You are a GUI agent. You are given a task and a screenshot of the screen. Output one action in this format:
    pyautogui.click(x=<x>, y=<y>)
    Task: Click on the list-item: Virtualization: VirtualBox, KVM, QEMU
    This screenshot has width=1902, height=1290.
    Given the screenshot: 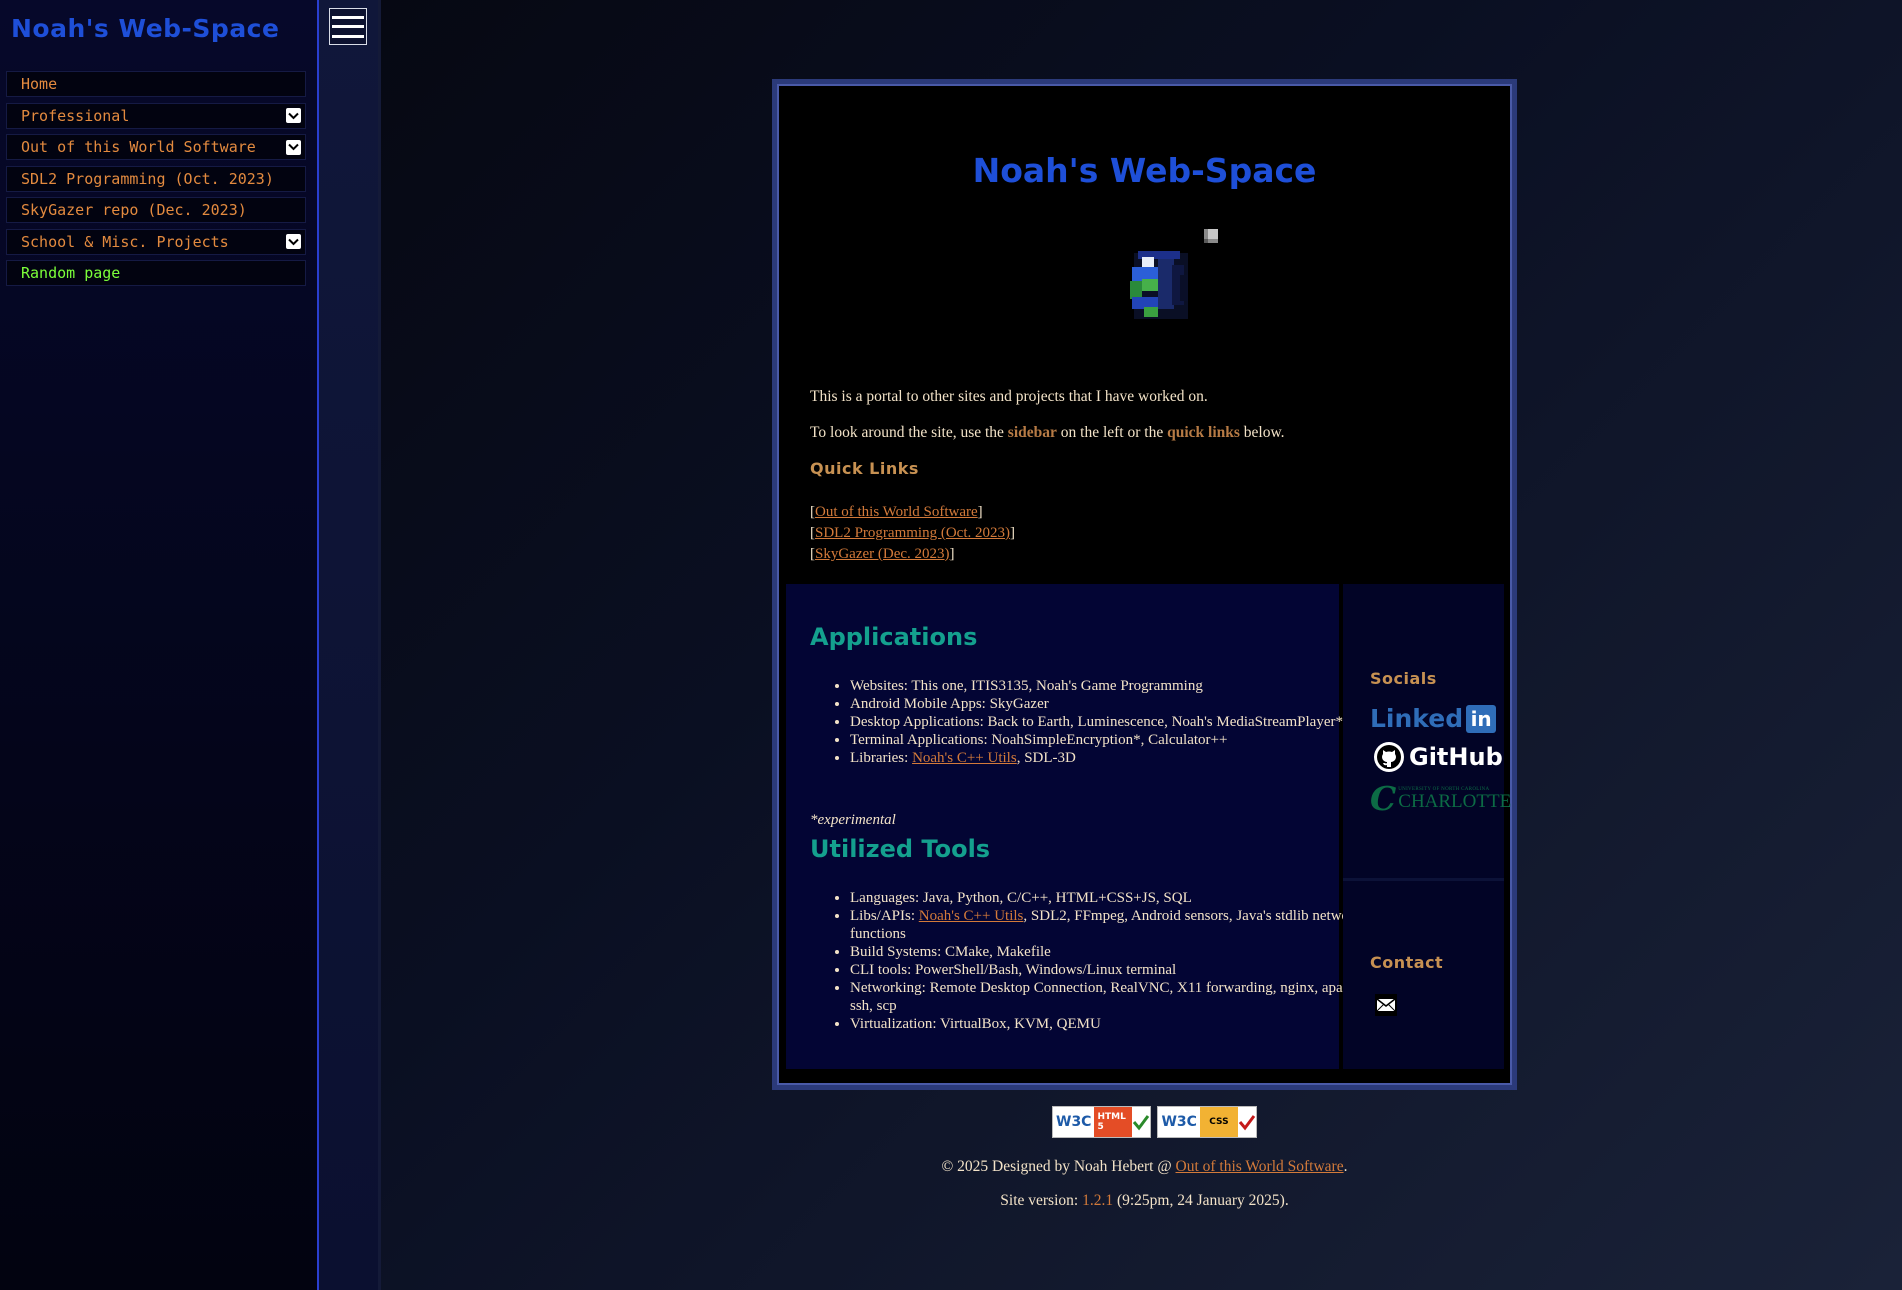 What is the action you would take?
    pyautogui.click(x=1110, y=1024)
    